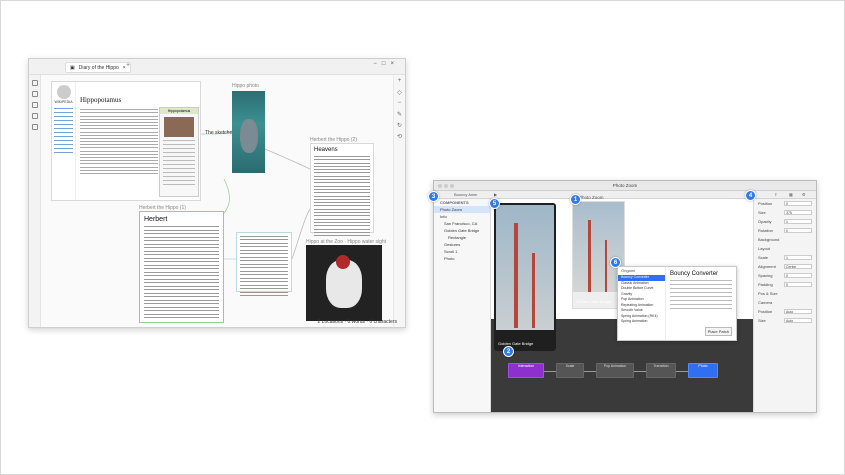 This screenshot has width=845, height=475. Describe the element at coordinates (462, 251) in the screenshot. I see `layer-item: Scroll 1` at that location.